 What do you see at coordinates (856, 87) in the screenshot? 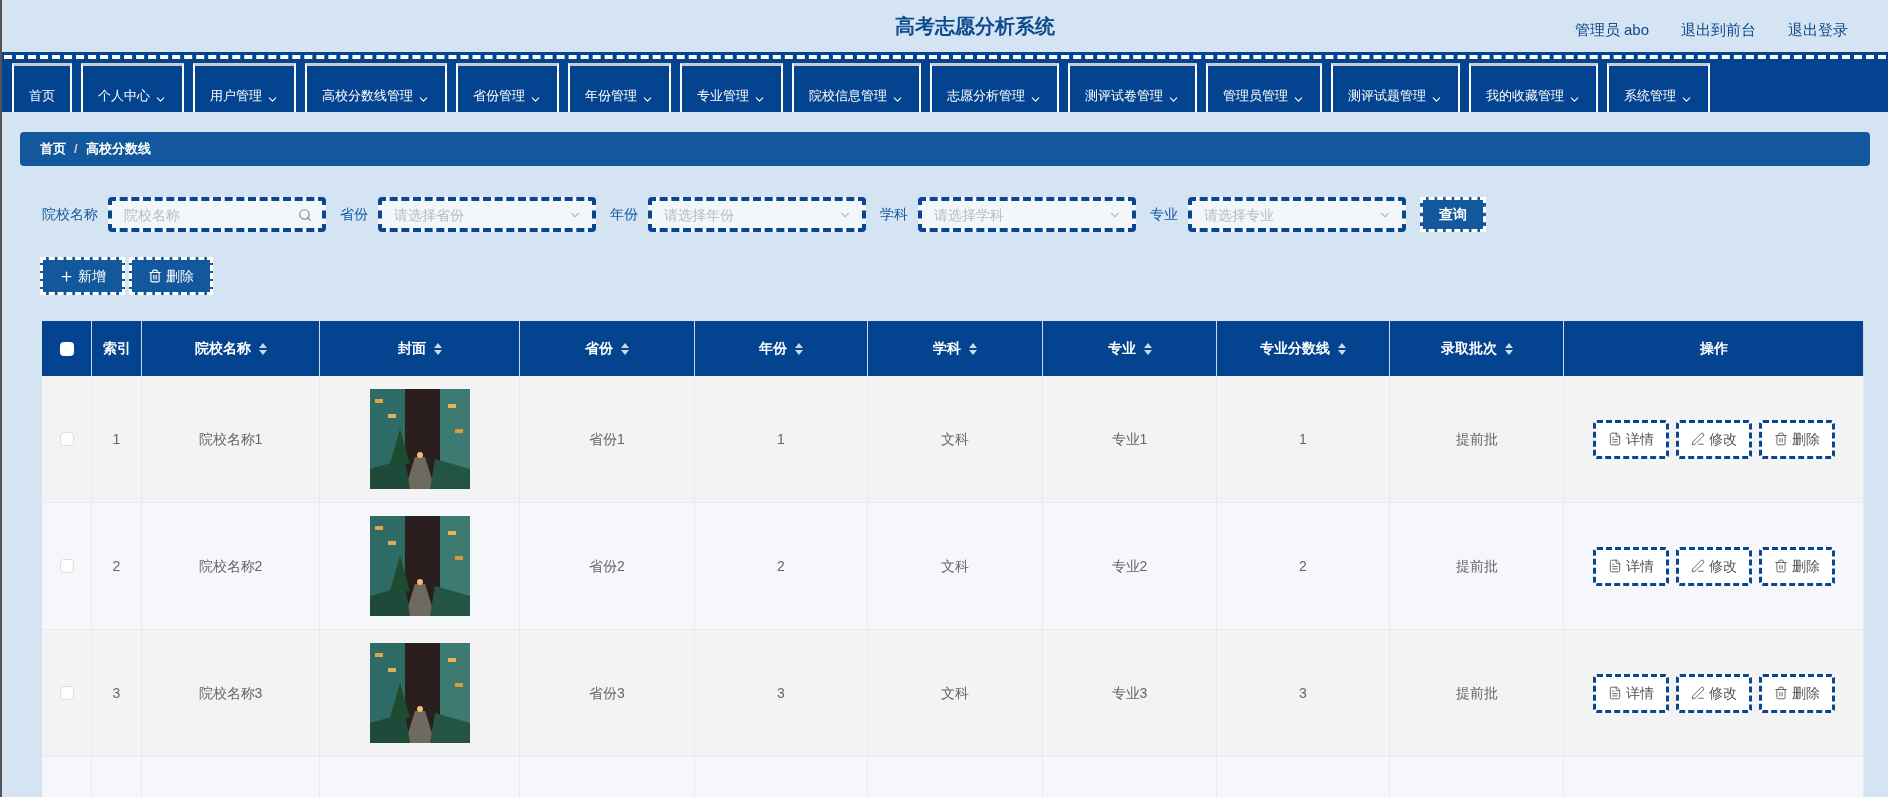
I see `nav-tab: 院校信息管理` at bounding box center [856, 87].